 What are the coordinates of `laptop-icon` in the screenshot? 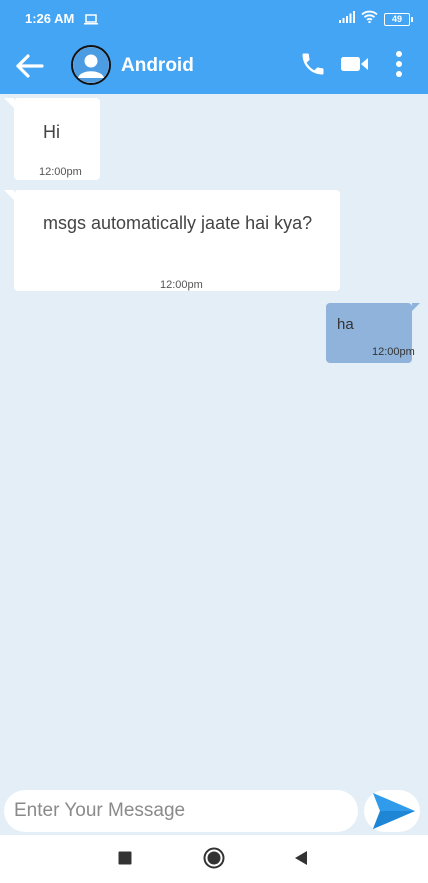 It's located at (91, 21).